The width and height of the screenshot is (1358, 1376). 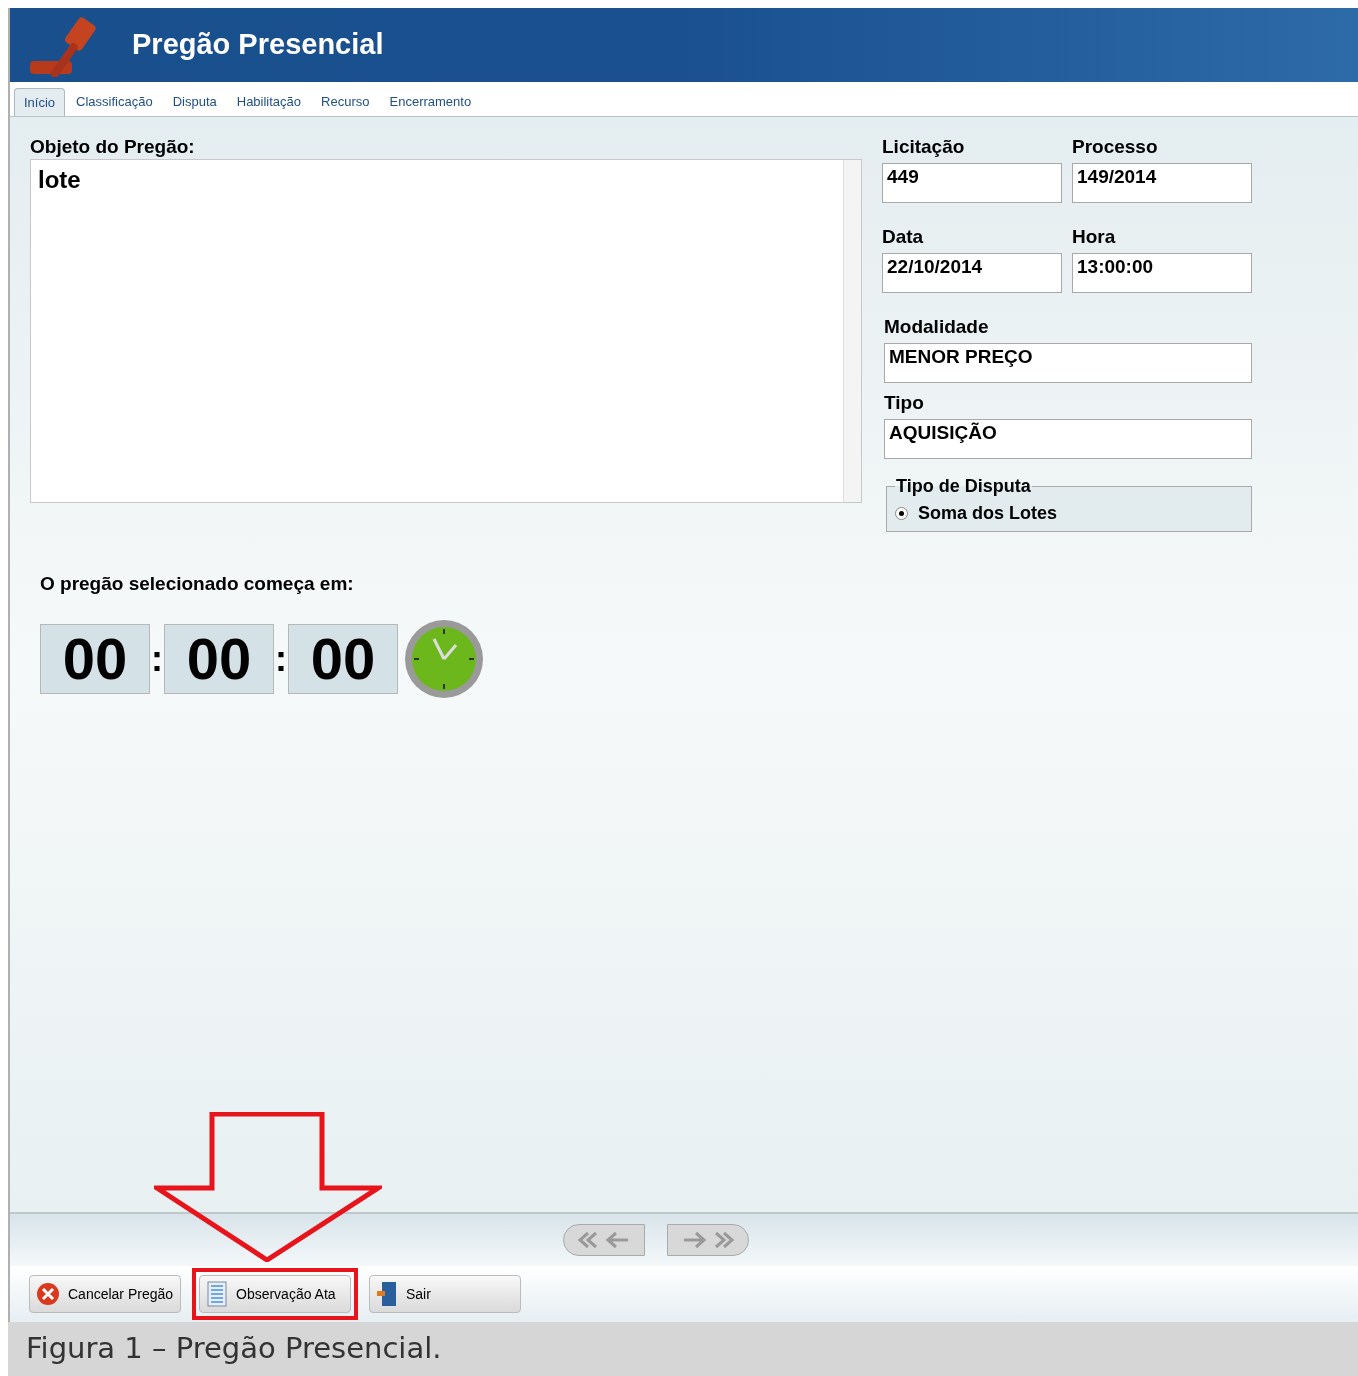 I want to click on text-field: 449, so click(x=972, y=183).